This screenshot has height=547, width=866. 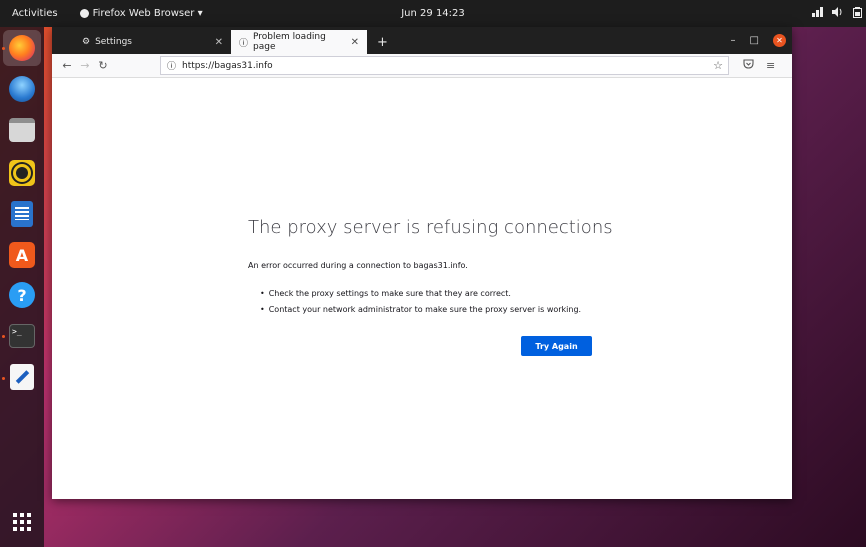 I want to click on activities-button: Activities, so click(x=35, y=13).